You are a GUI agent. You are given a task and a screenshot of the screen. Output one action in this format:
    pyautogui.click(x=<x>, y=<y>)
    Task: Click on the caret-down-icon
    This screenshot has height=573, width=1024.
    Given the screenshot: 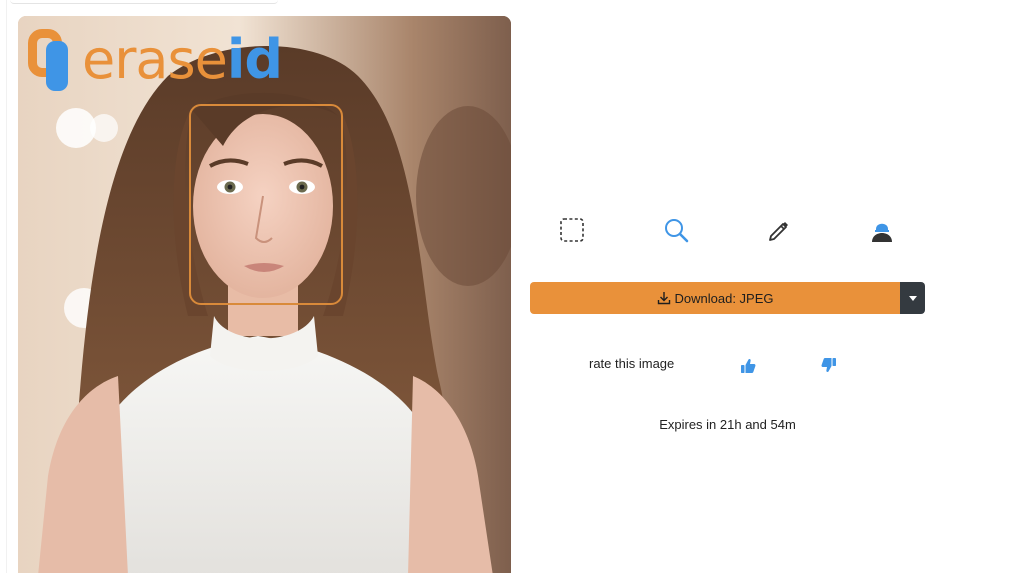 What is the action you would take?
    pyautogui.click(x=912, y=298)
    